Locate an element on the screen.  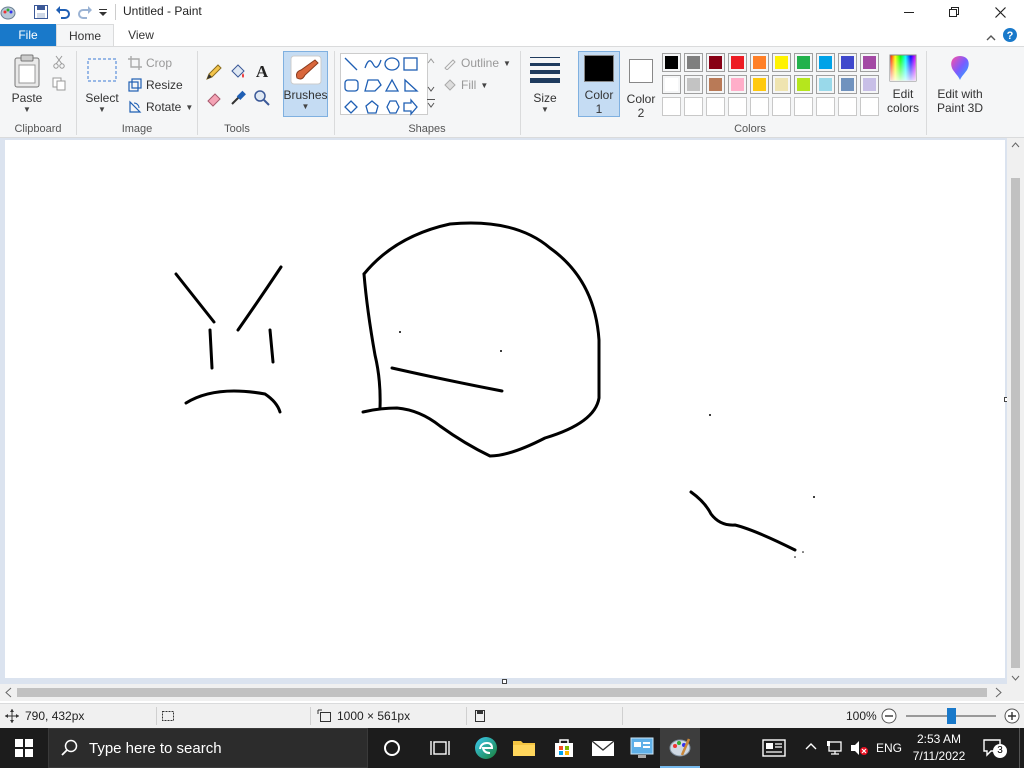
start-button is located at coordinates (24, 748).